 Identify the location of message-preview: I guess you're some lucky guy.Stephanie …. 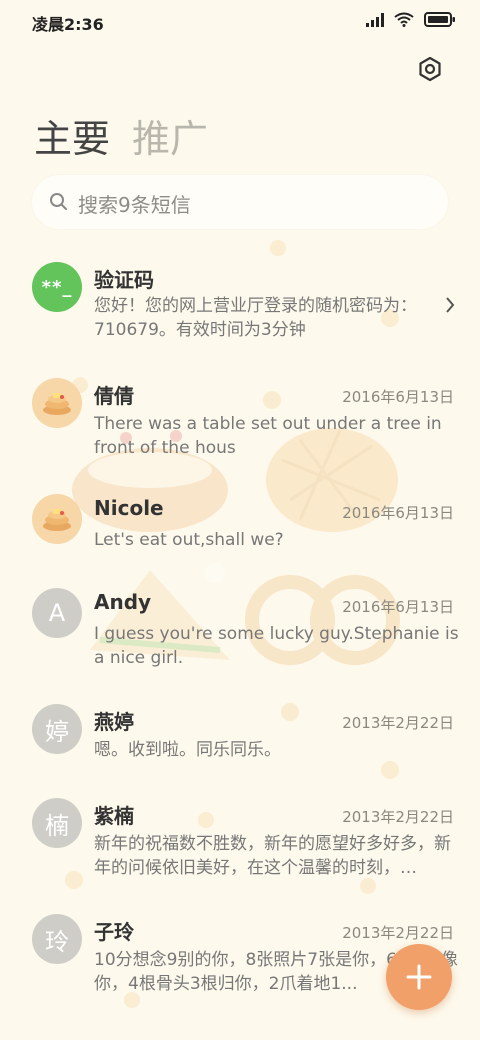
(276, 646).